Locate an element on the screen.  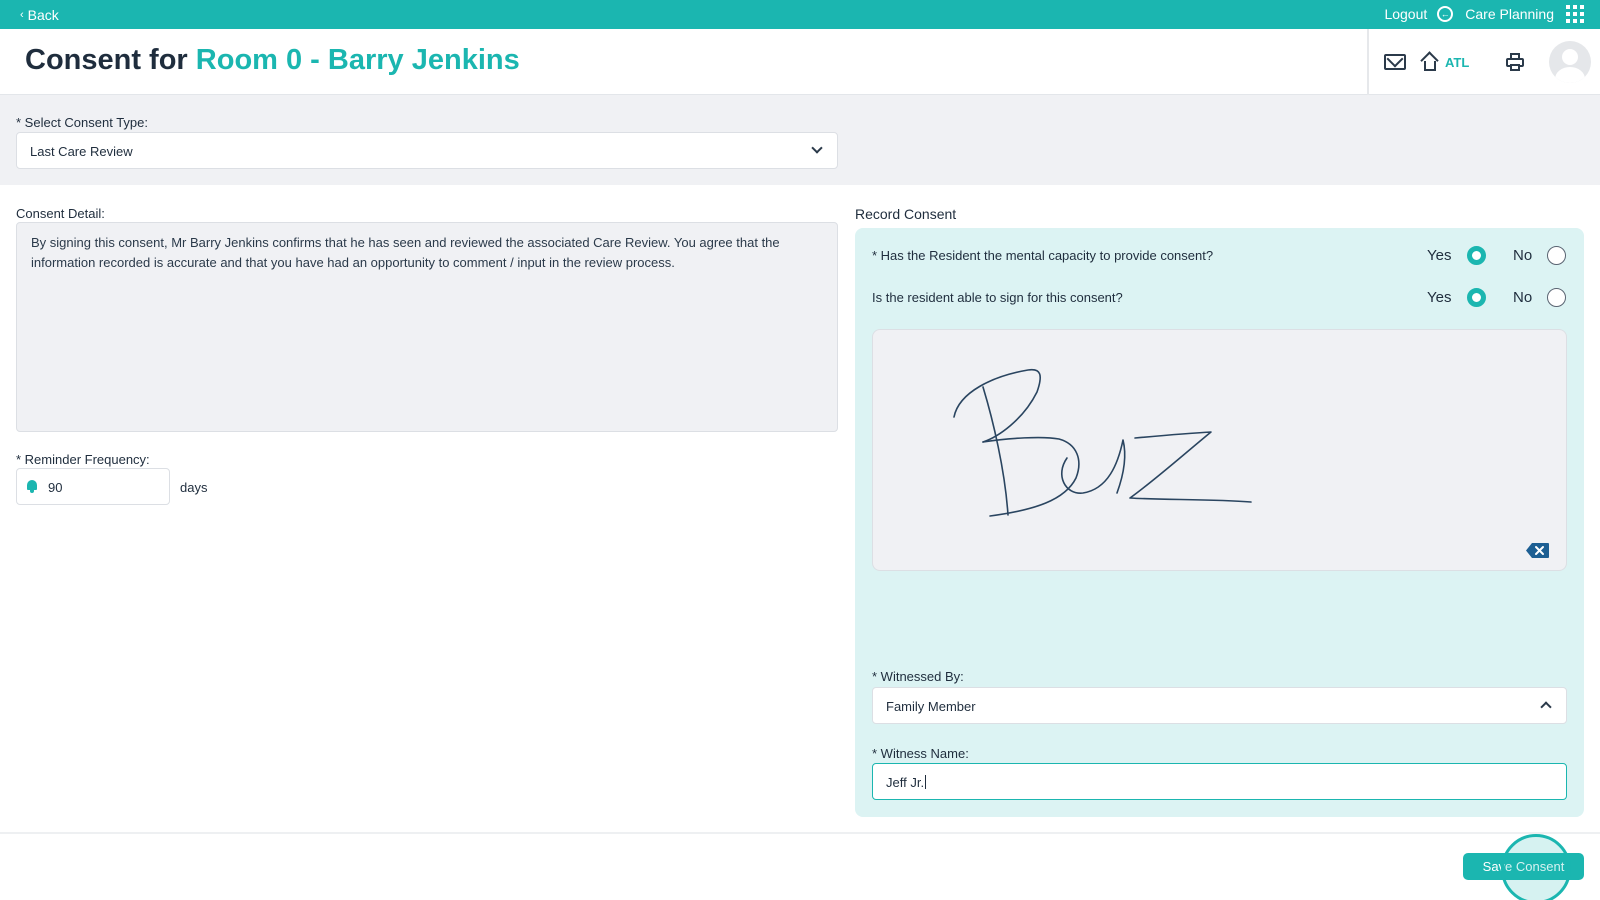
chevron-down-icon is located at coordinates (817, 148).